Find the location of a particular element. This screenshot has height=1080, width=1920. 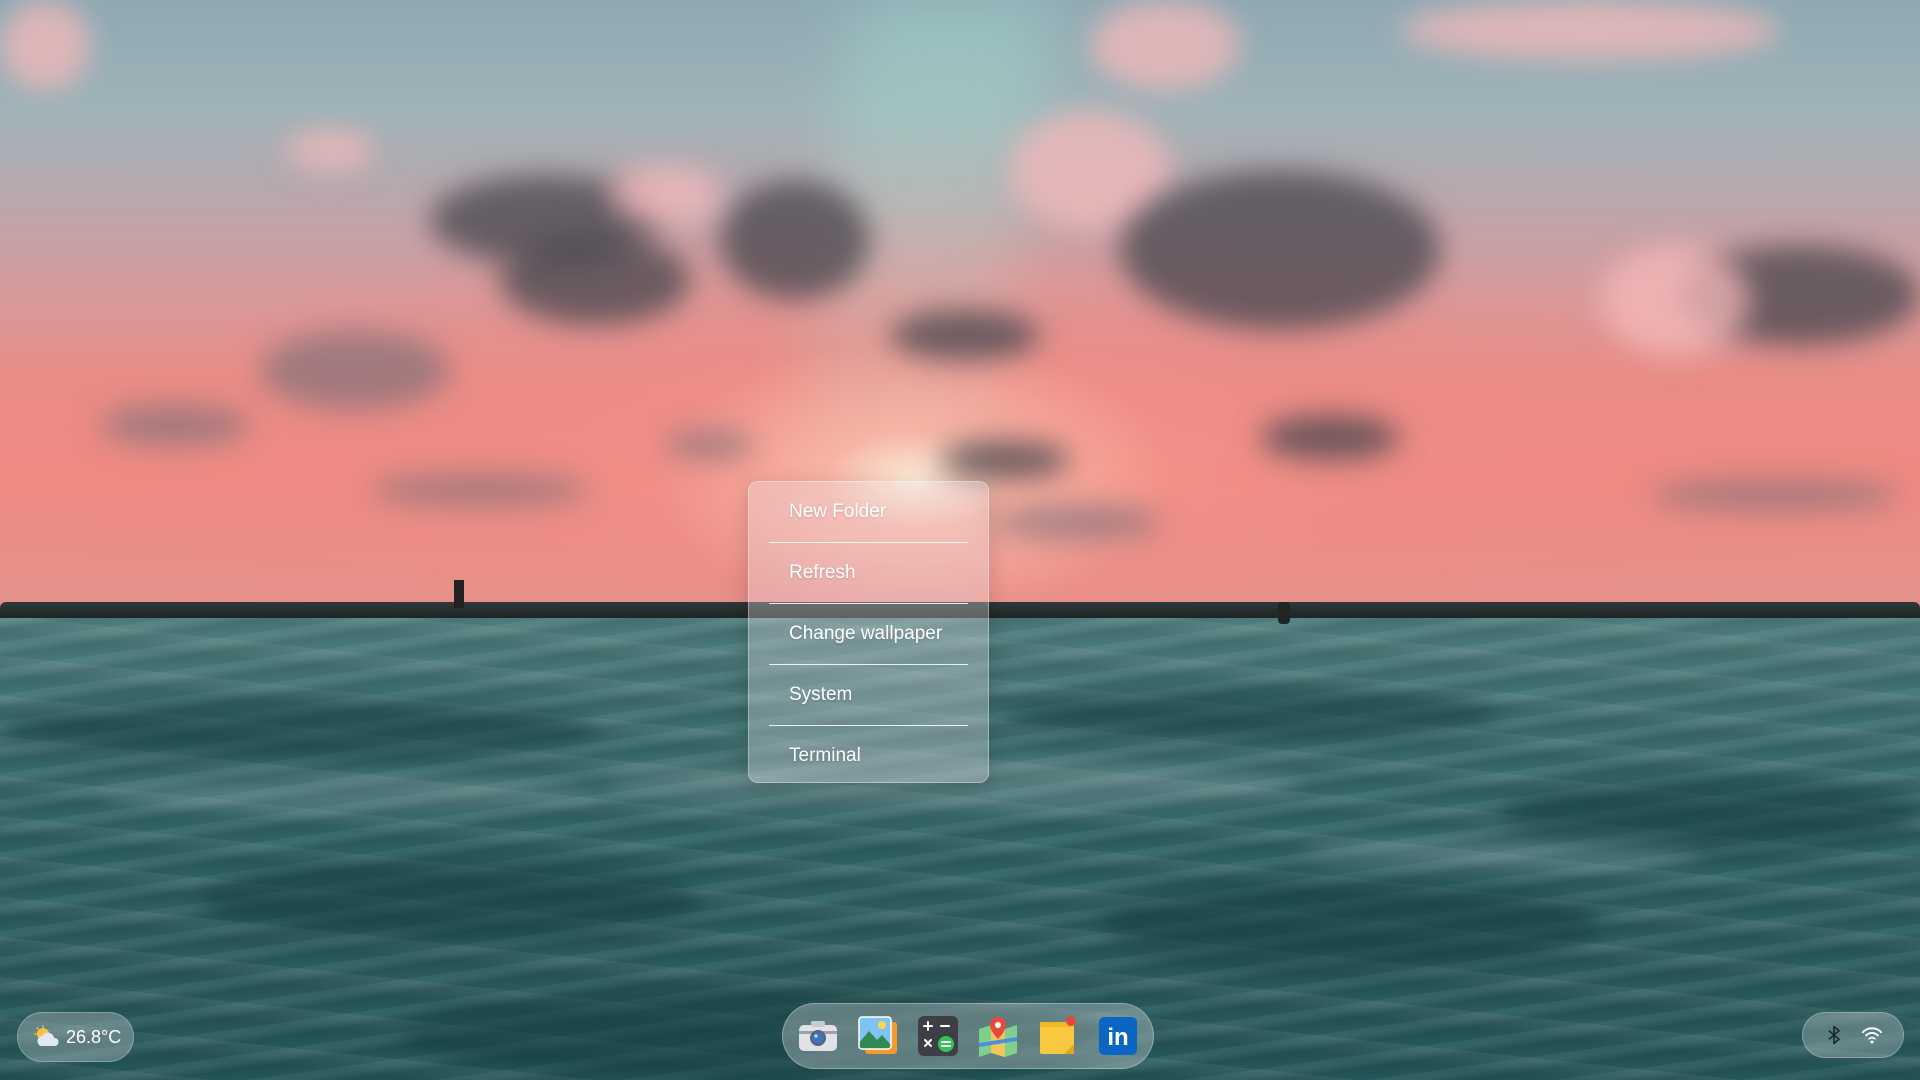

maps-icon is located at coordinates (998, 1037).